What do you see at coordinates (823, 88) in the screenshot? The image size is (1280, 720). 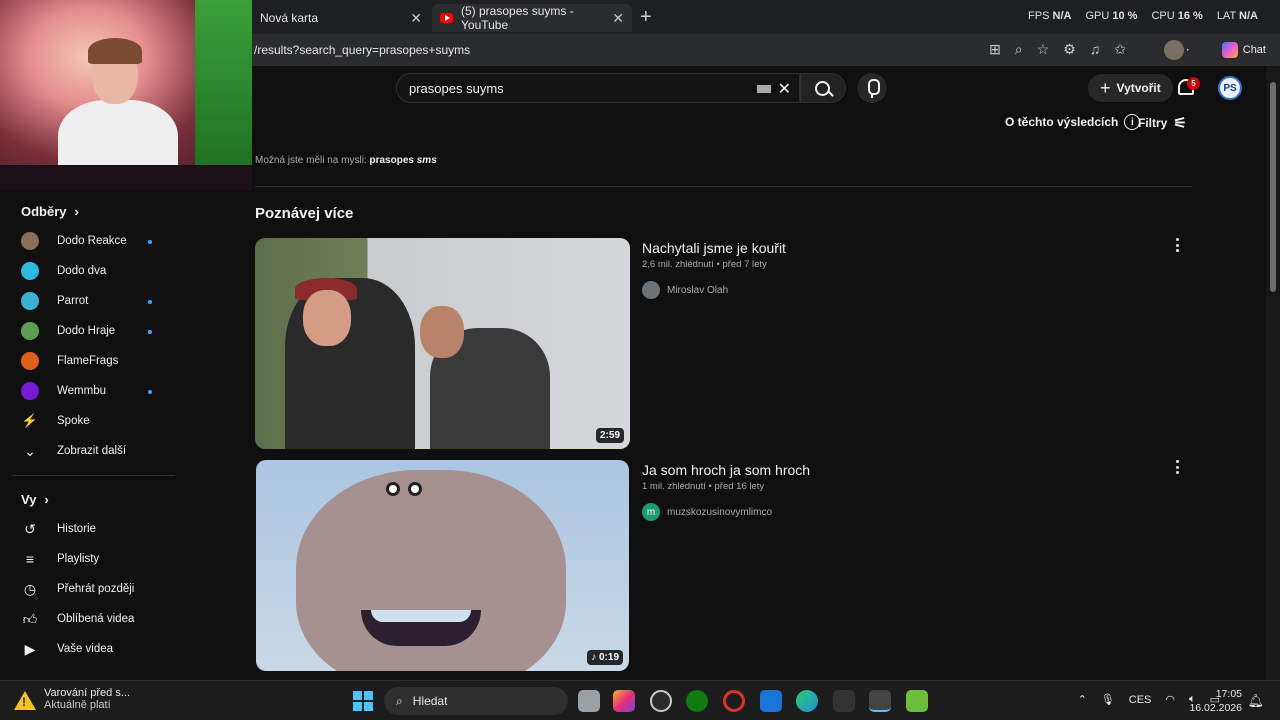 I see `search-button` at bounding box center [823, 88].